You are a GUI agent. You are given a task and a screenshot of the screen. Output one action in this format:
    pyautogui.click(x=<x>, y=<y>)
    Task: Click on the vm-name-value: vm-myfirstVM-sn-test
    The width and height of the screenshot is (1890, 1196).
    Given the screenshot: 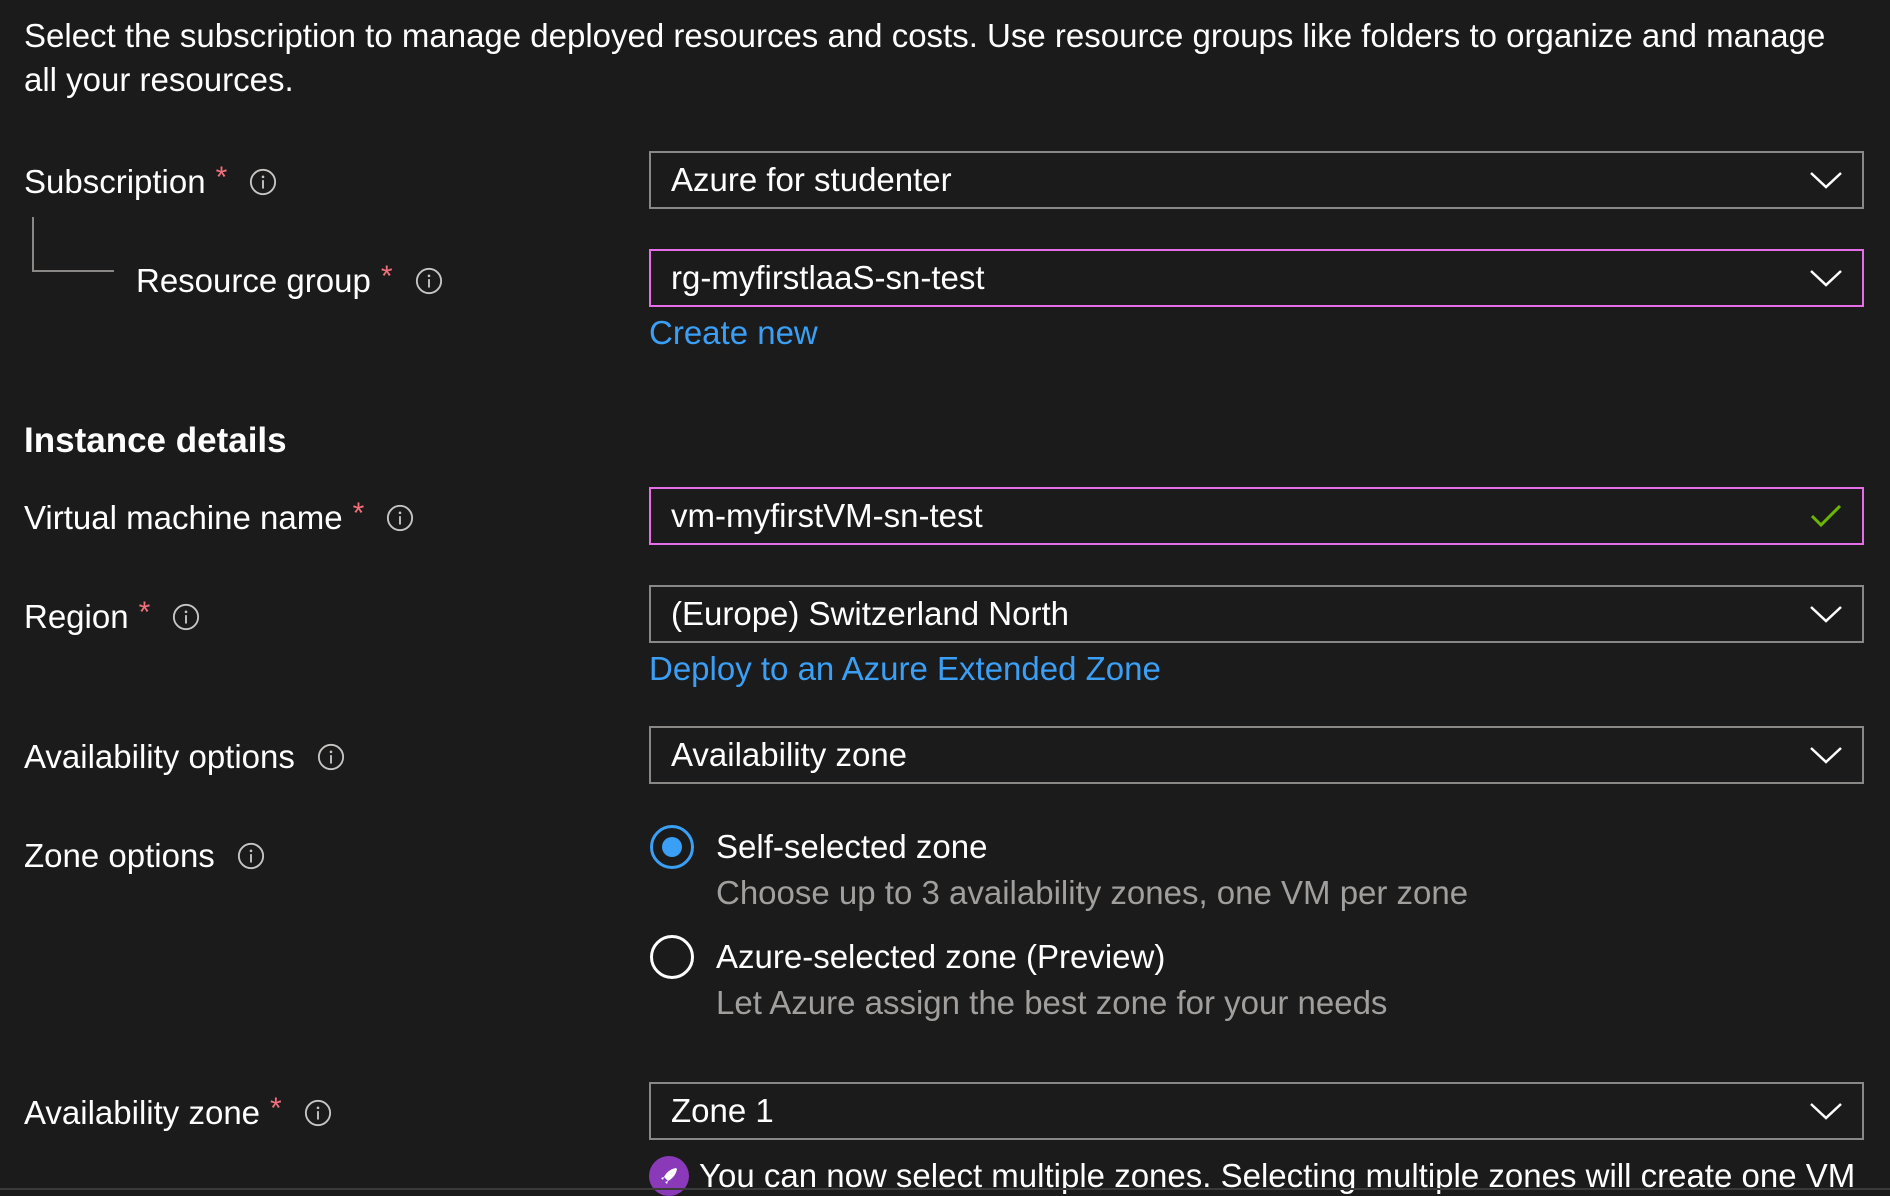 What is the action you would take?
    pyautogui.click(x=827, y=515)
    